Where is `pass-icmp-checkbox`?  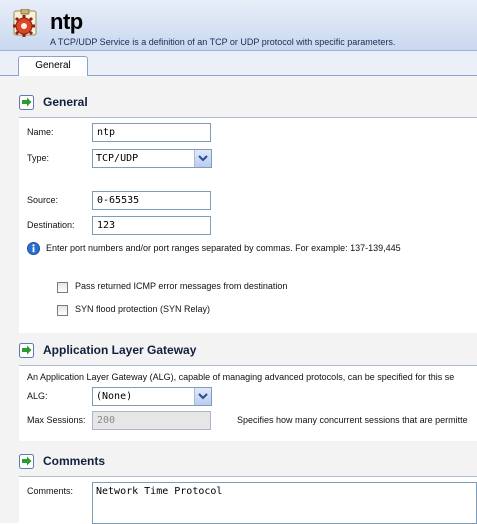
pass-icmp-checkbox is located at coordinates (62, 287).